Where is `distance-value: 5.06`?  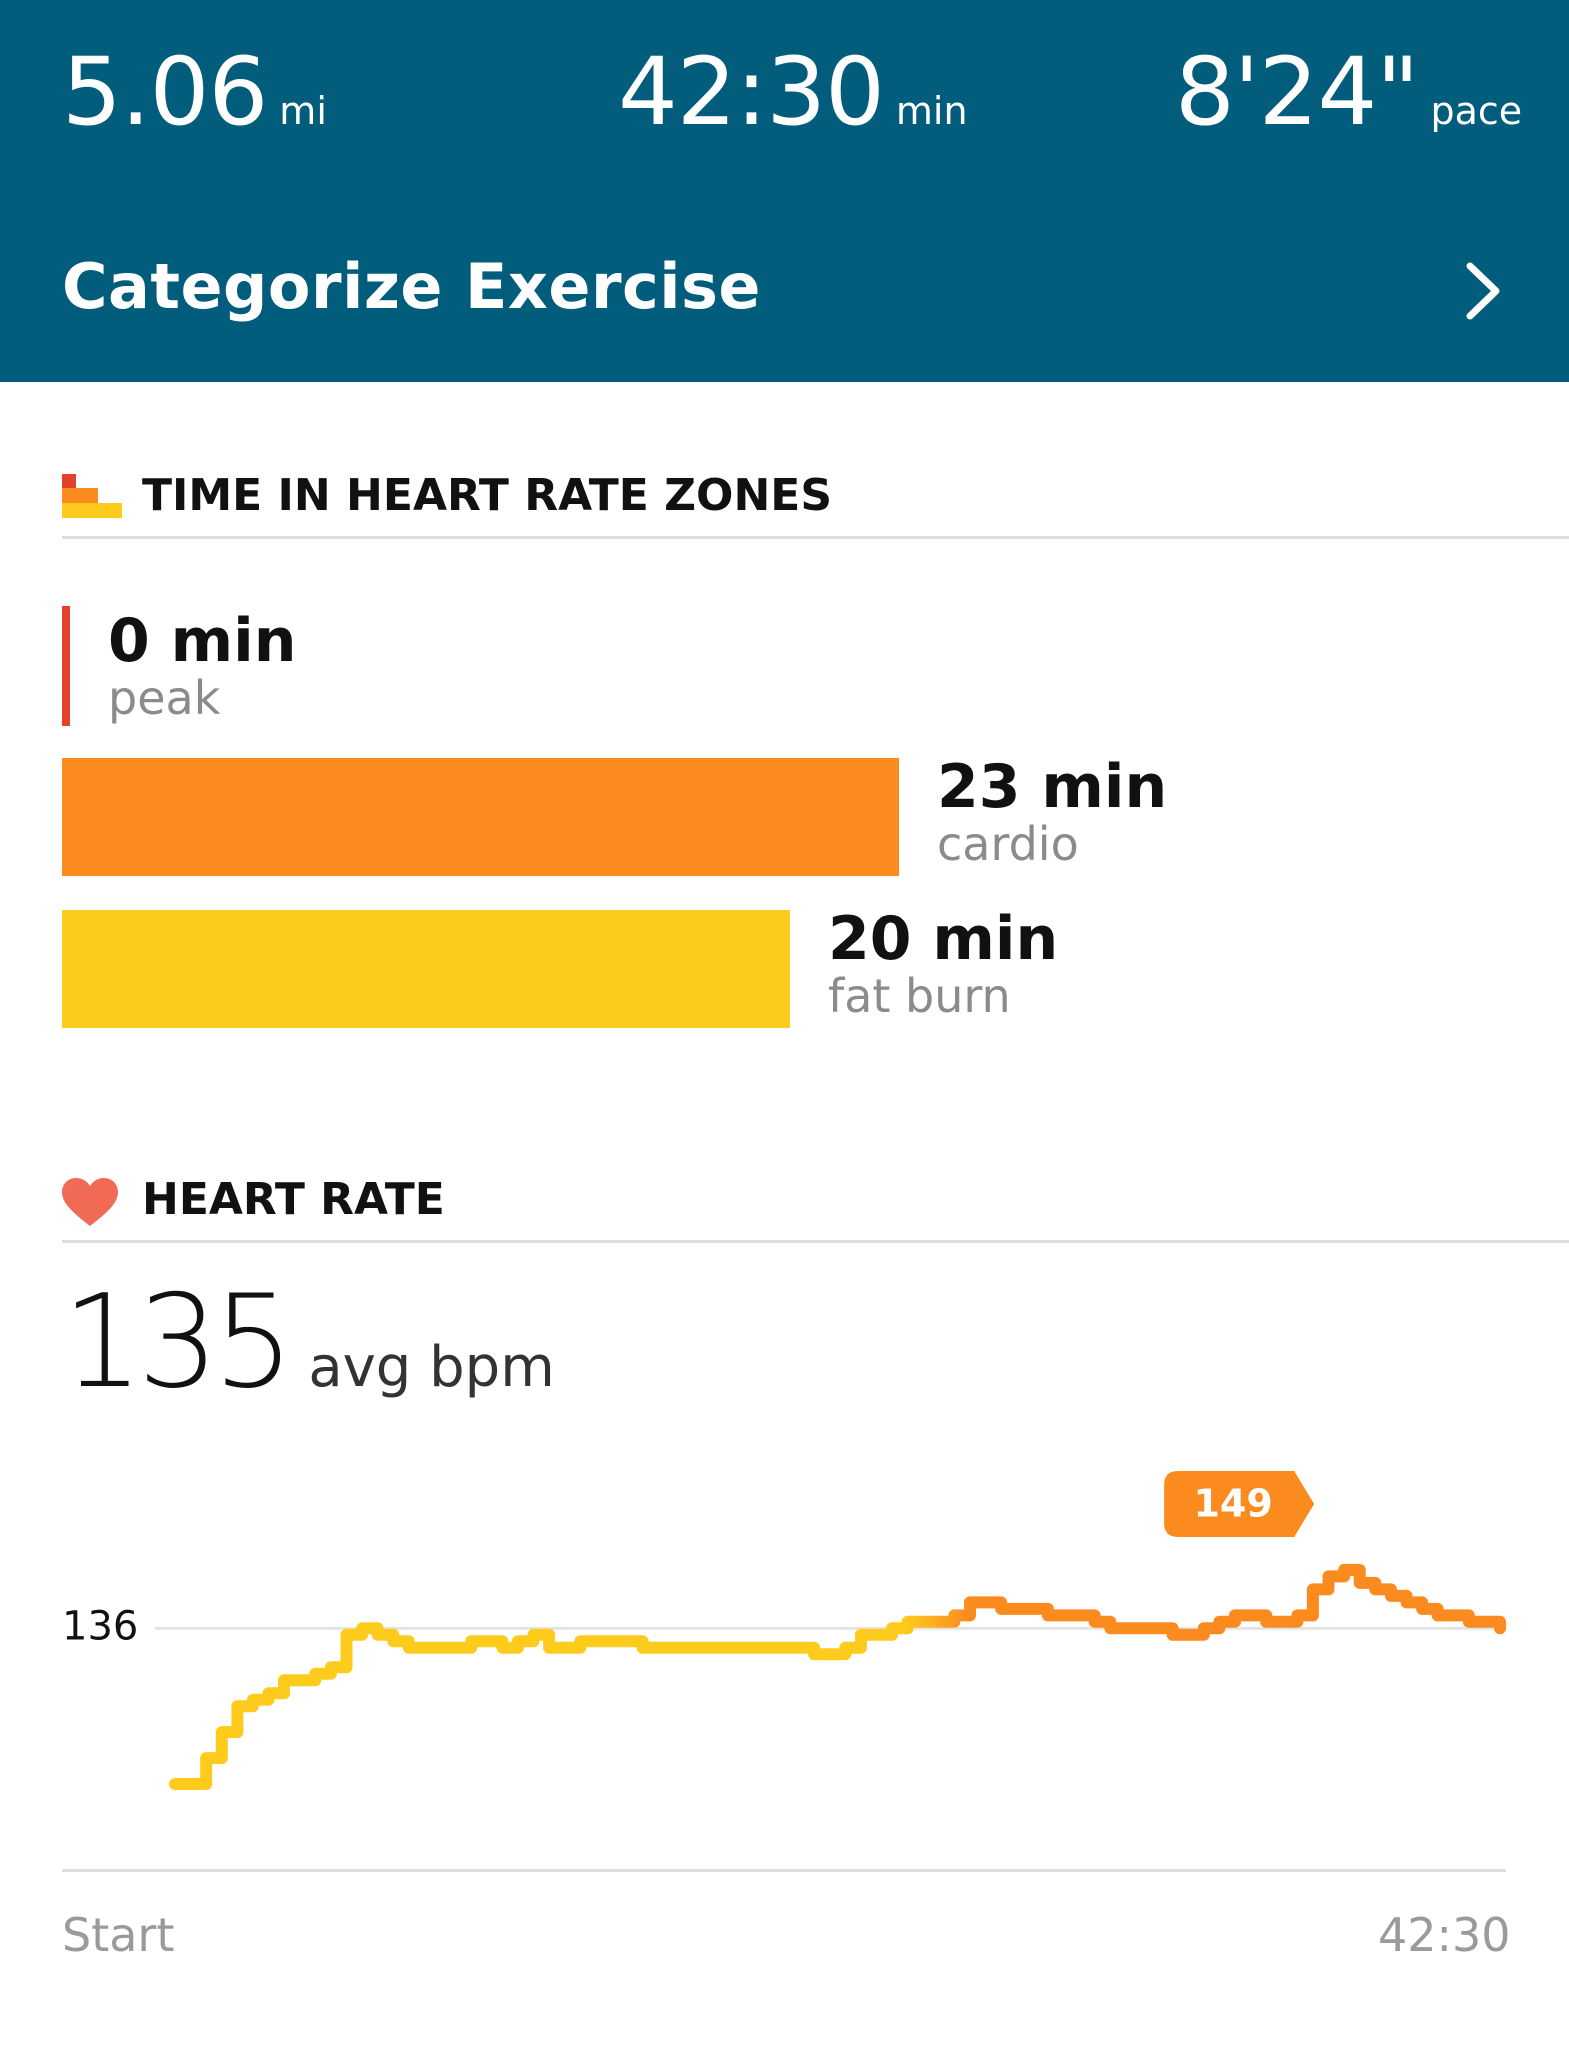
distance-value: 5.06 is located at coordinates (165, 92).